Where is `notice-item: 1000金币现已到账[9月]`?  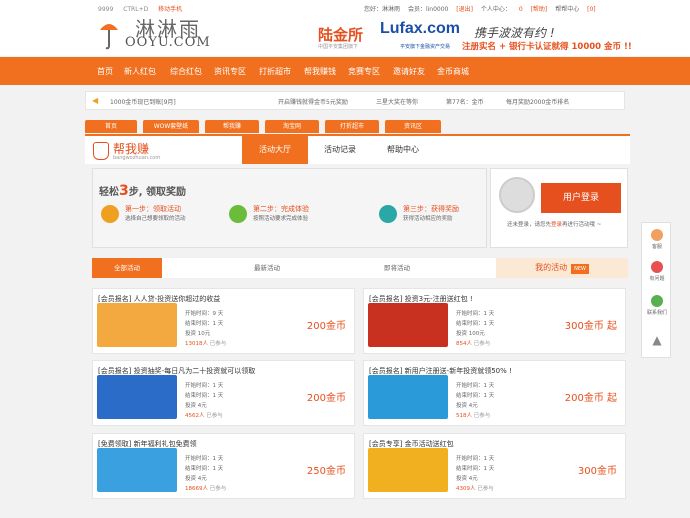
notice-item: 1000金币现已到账[9月] is located at coordinates (143, 101).